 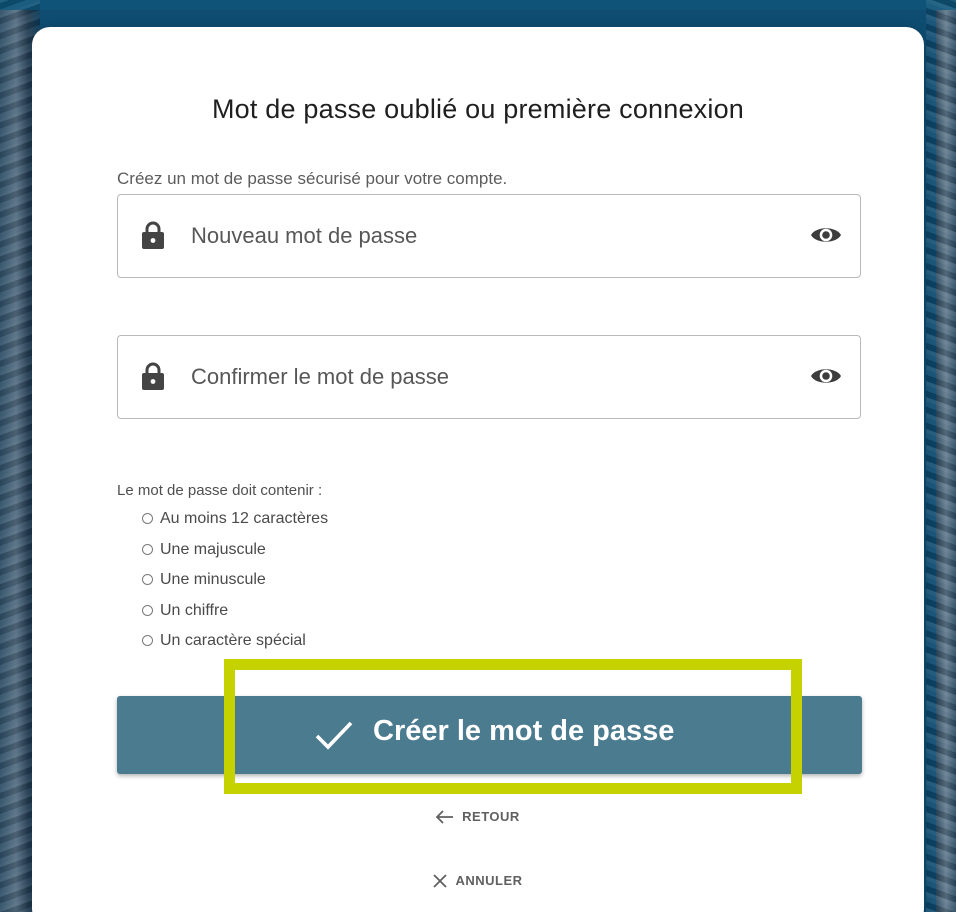 I want to click on requirement-label: Une minuscule, so click(x=213, y=579).